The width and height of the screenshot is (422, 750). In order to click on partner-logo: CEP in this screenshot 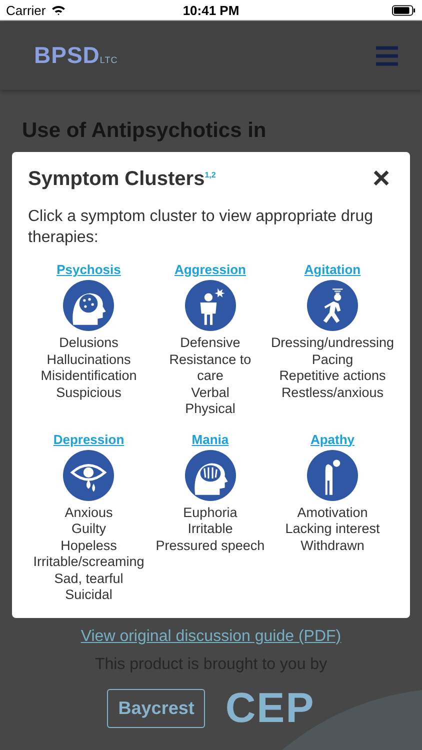, I will do `click(270, 708)`.